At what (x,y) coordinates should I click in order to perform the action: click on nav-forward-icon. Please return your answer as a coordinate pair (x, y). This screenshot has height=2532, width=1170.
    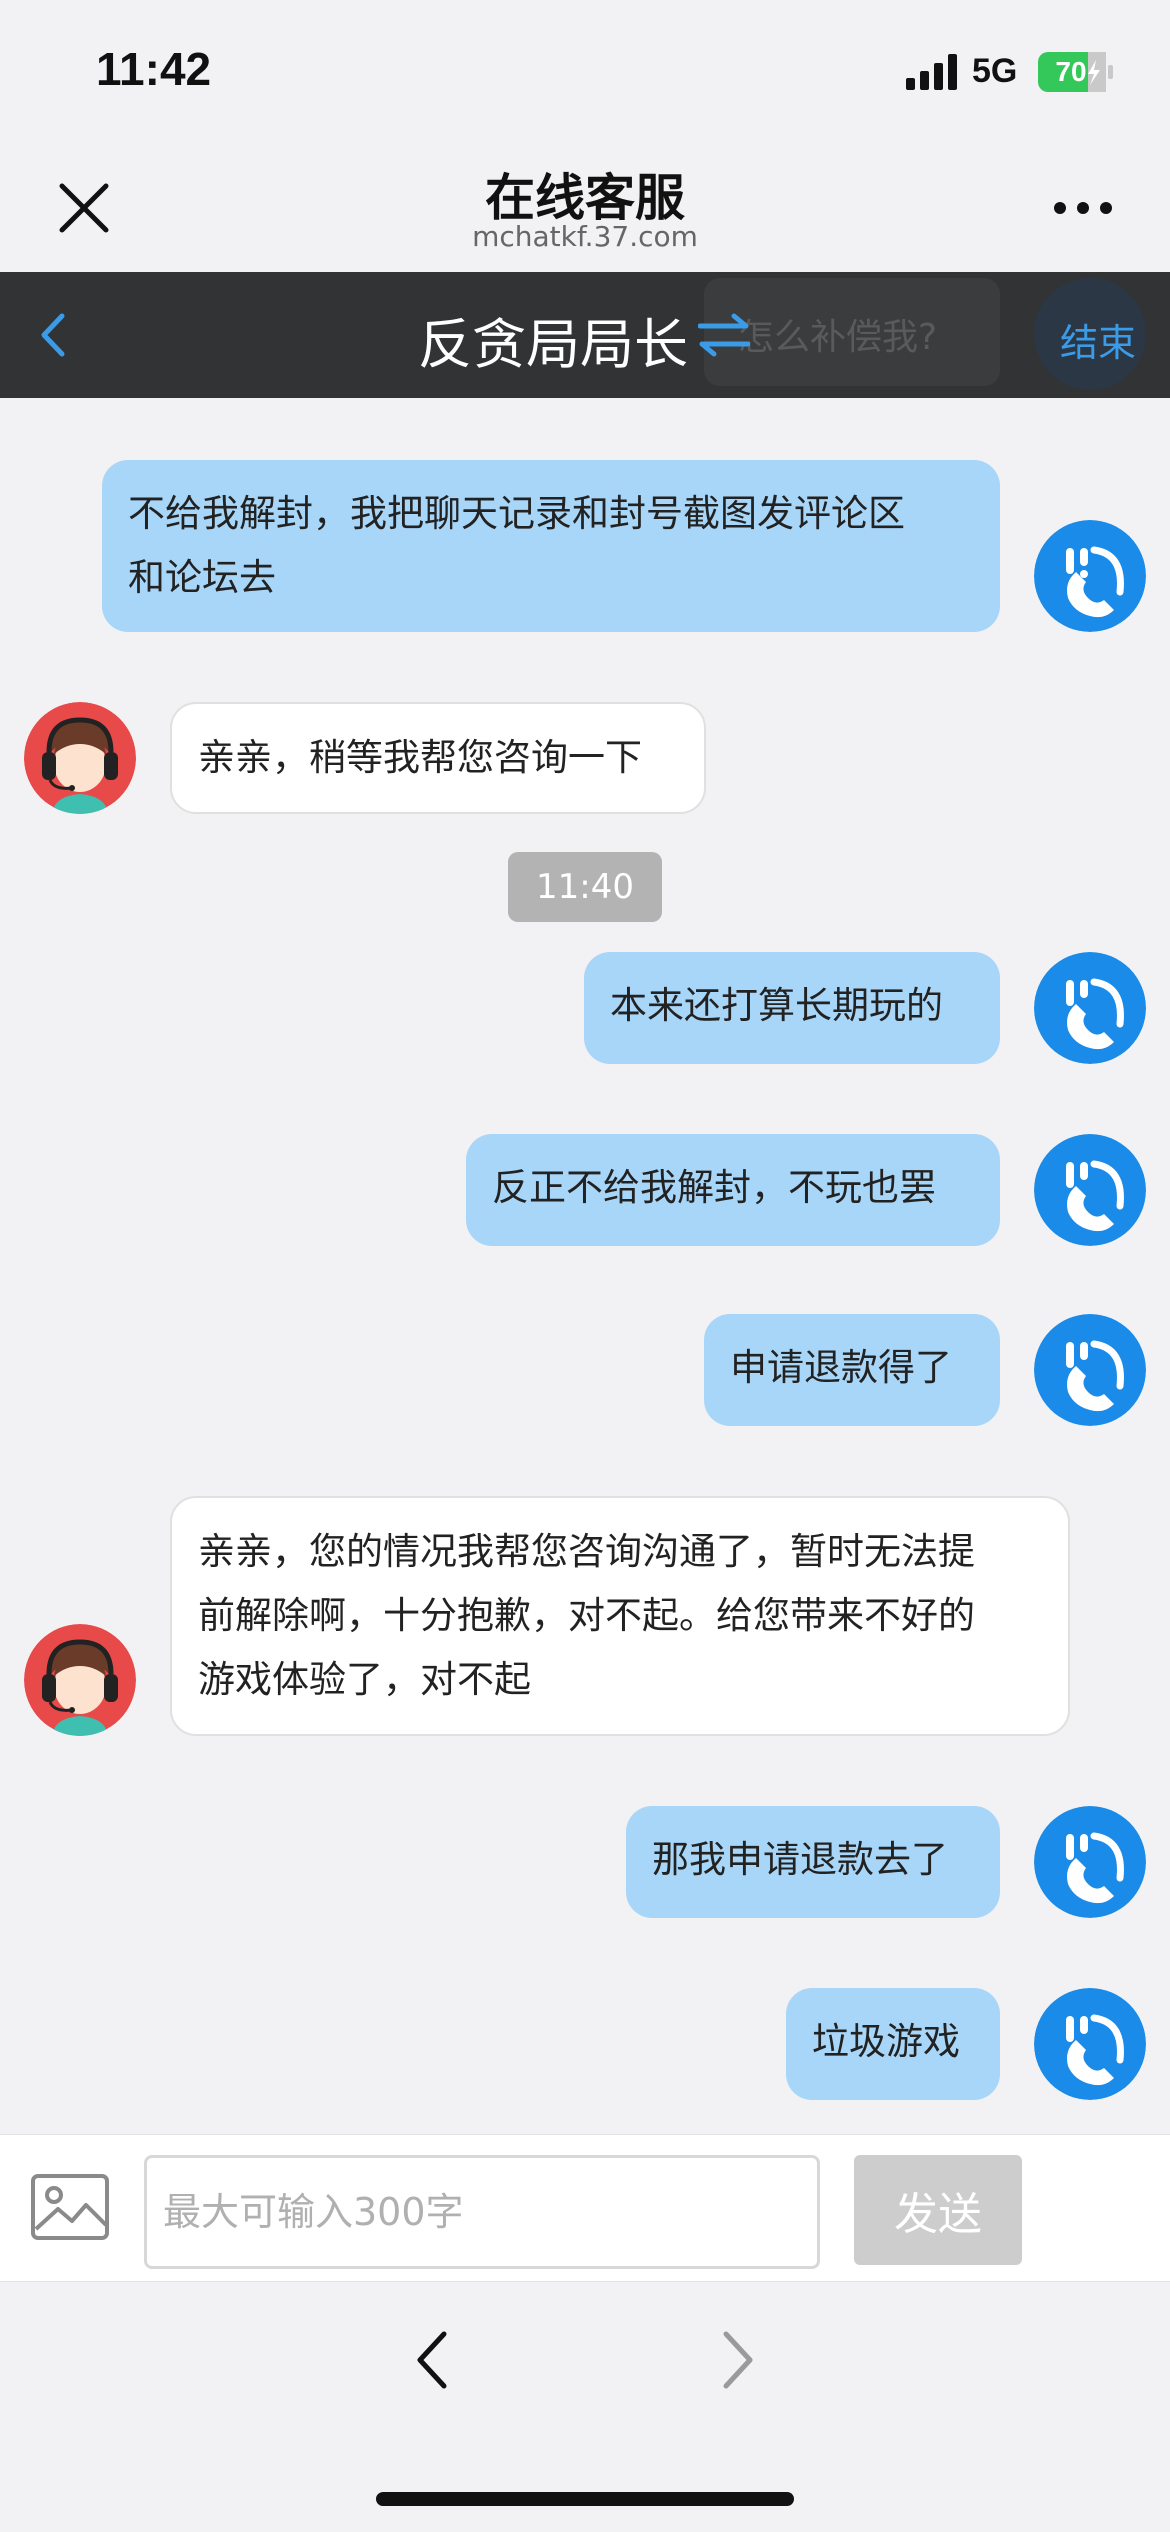
    Looking at the image, I should click on (738, 2360).